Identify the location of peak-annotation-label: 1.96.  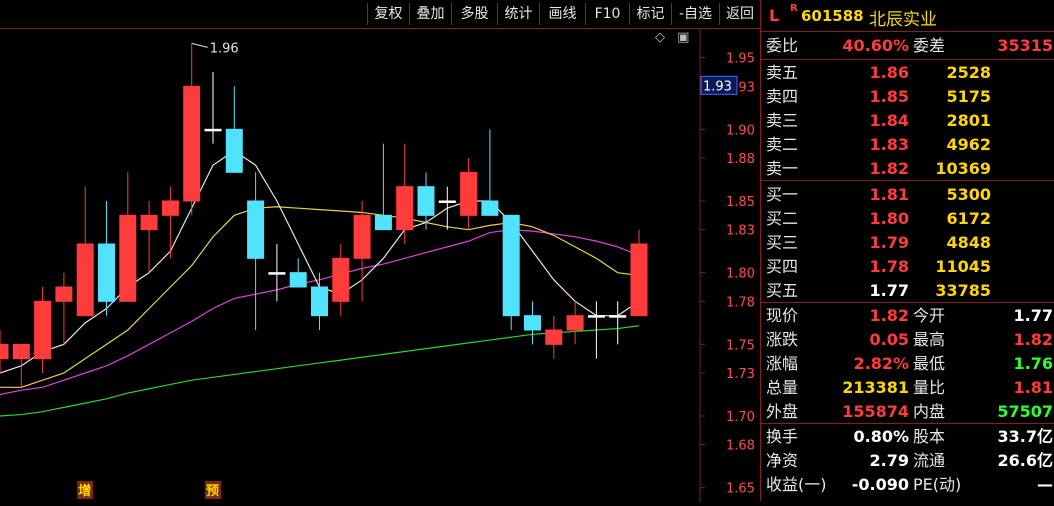
(224, 48).